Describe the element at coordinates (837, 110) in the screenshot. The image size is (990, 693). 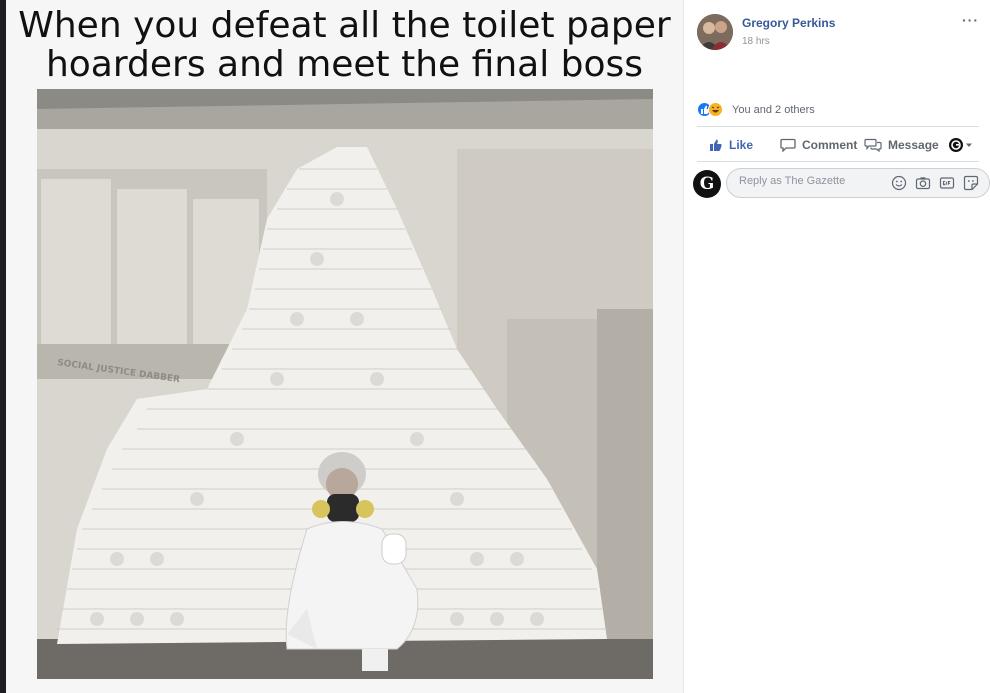
I see `reaction-summary: You and 2 others` at that location.